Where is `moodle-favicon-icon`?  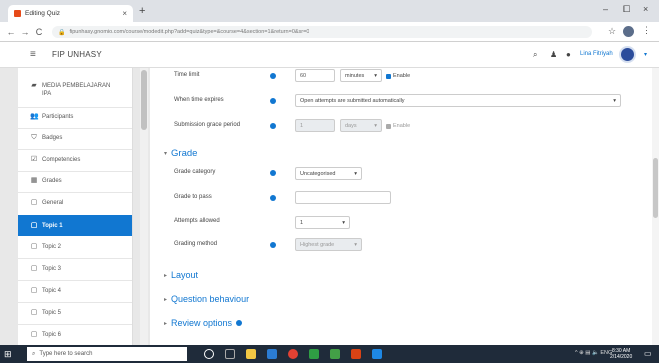 moodle-favicon-icon is located at coordinates (17, 13).